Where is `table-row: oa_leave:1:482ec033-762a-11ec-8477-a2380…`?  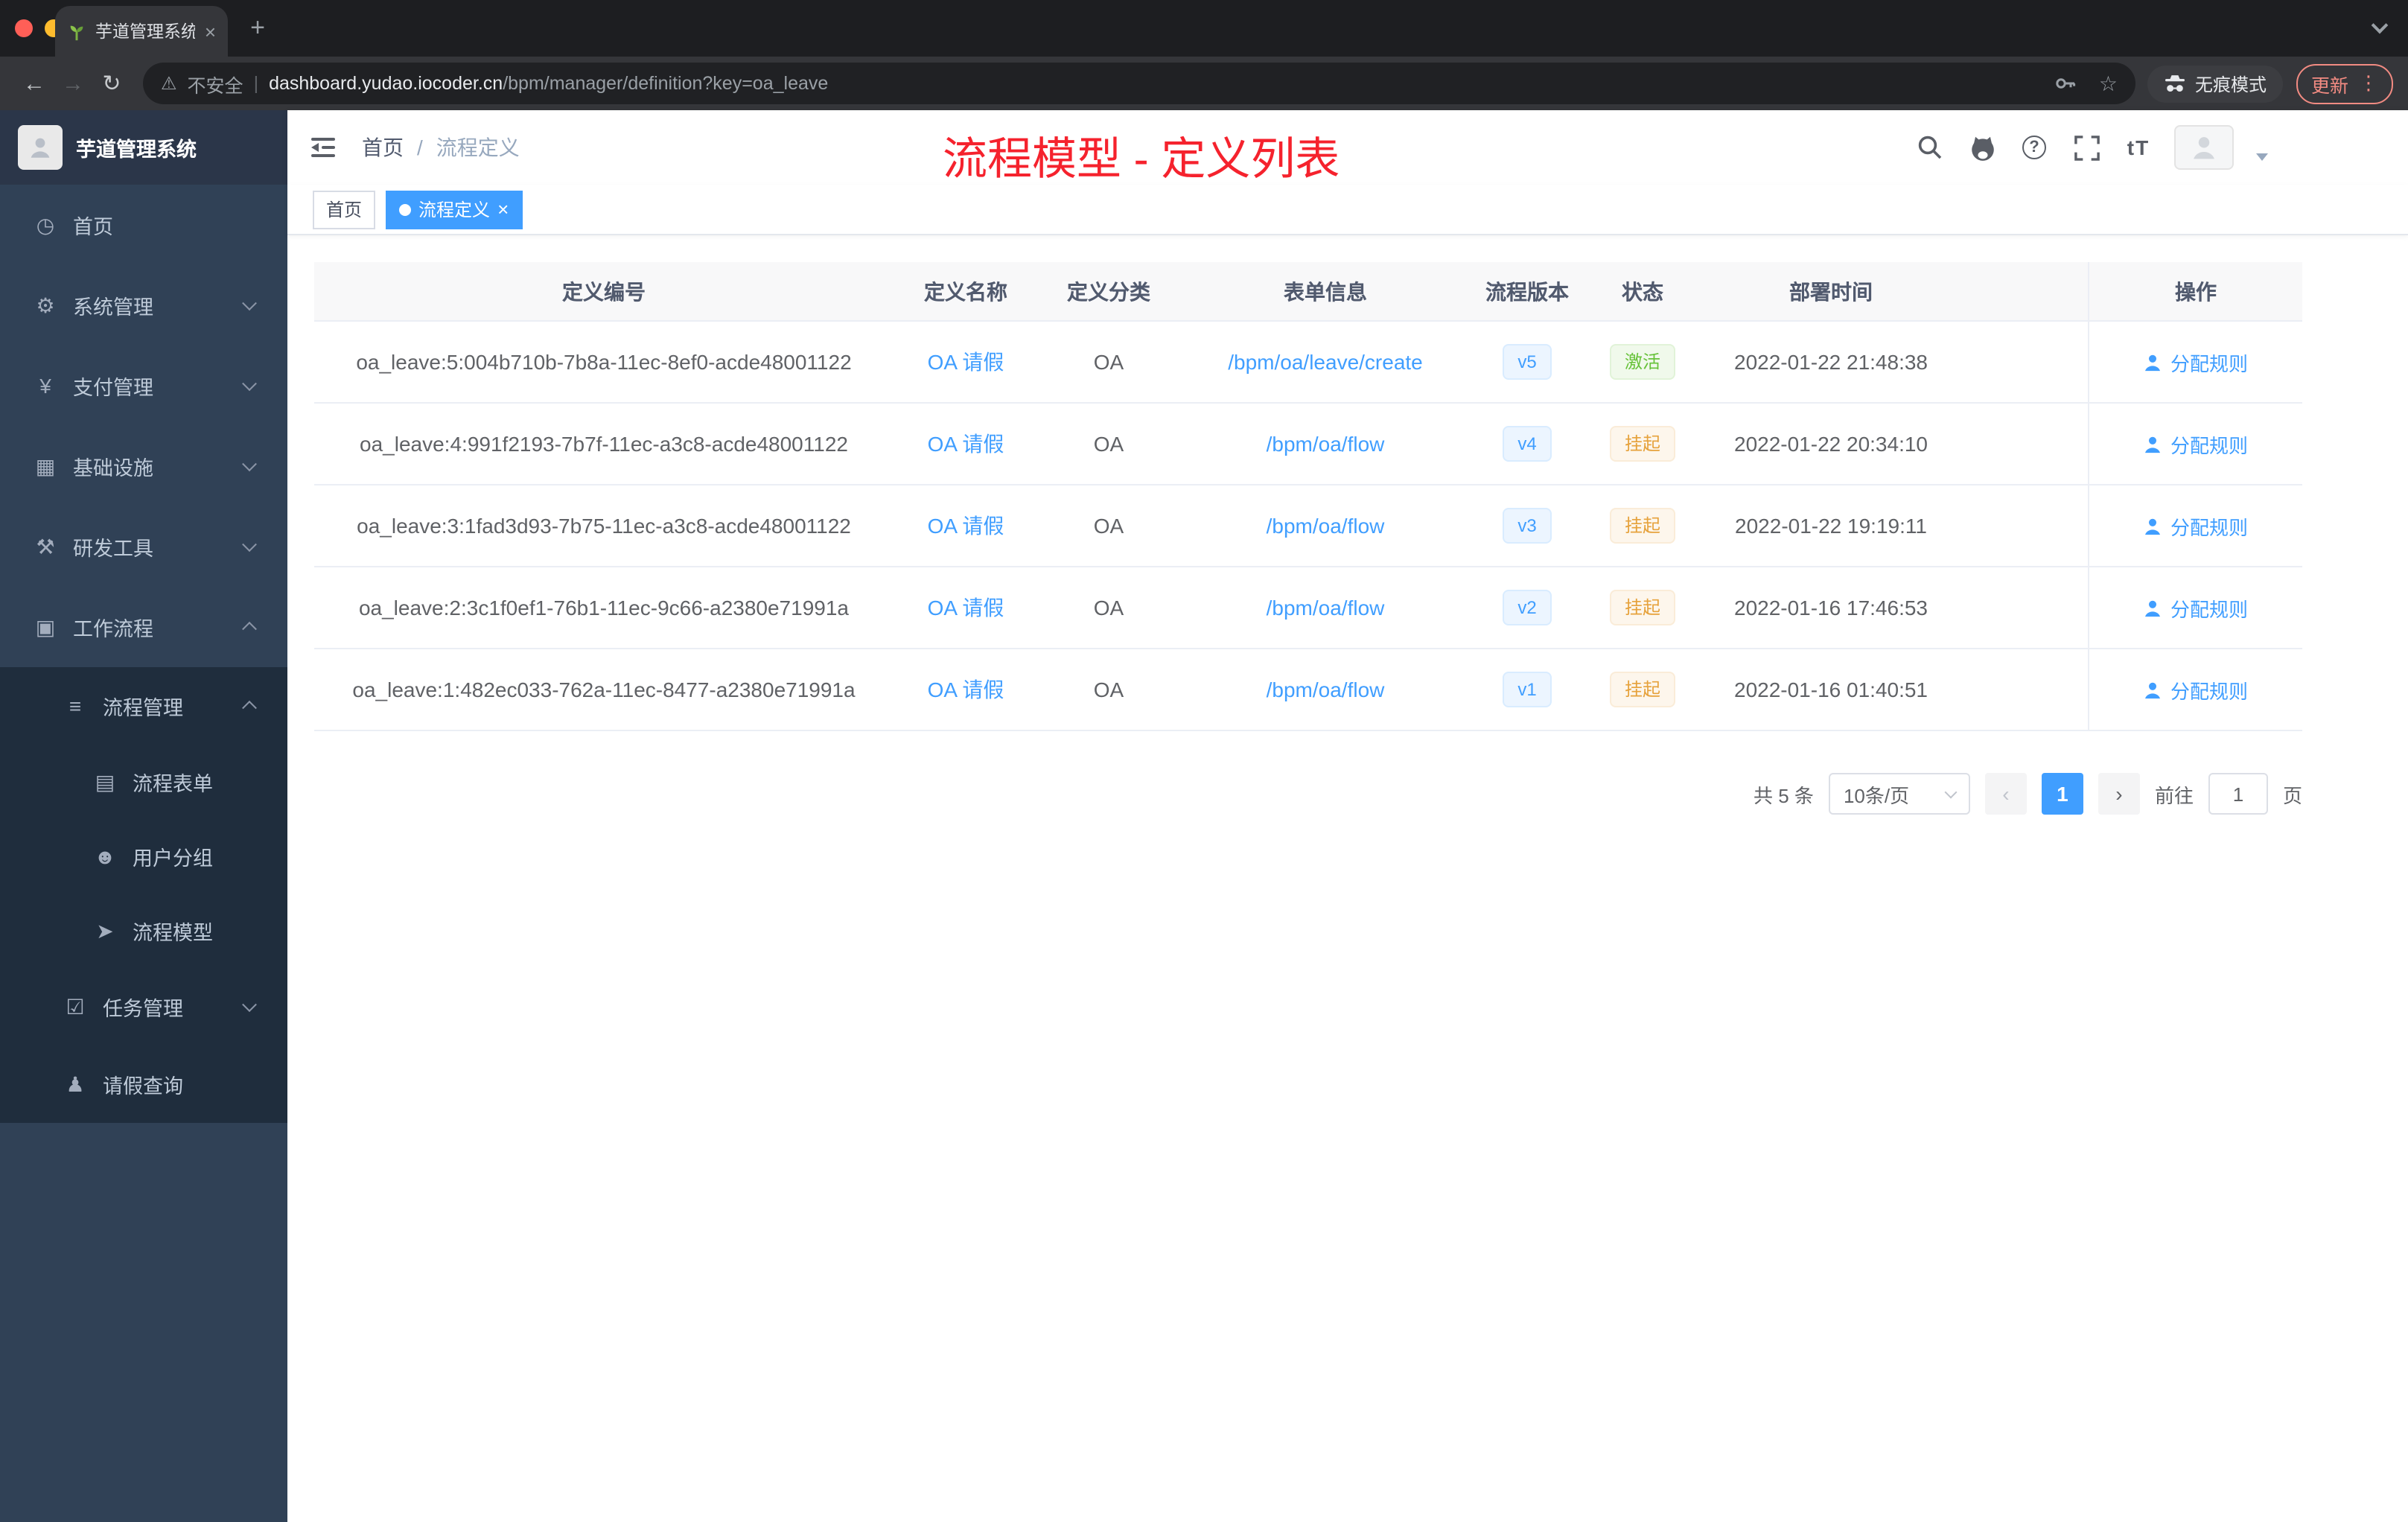
table-row: oa_leave:1:482ec033-762a-11ec-8477-a2380… is located at coordinates (1308, 690).